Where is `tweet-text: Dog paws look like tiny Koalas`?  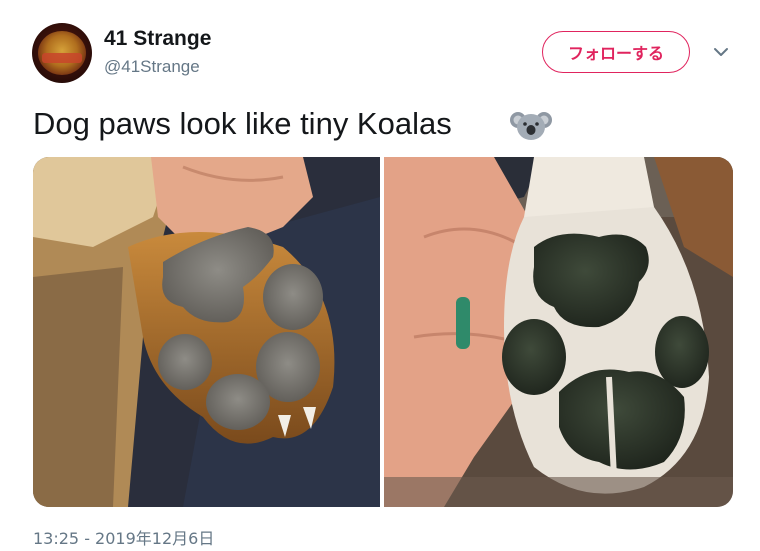 tweet-text: Dog paws look like tiny Koalas is located at coordinates (242, 123).